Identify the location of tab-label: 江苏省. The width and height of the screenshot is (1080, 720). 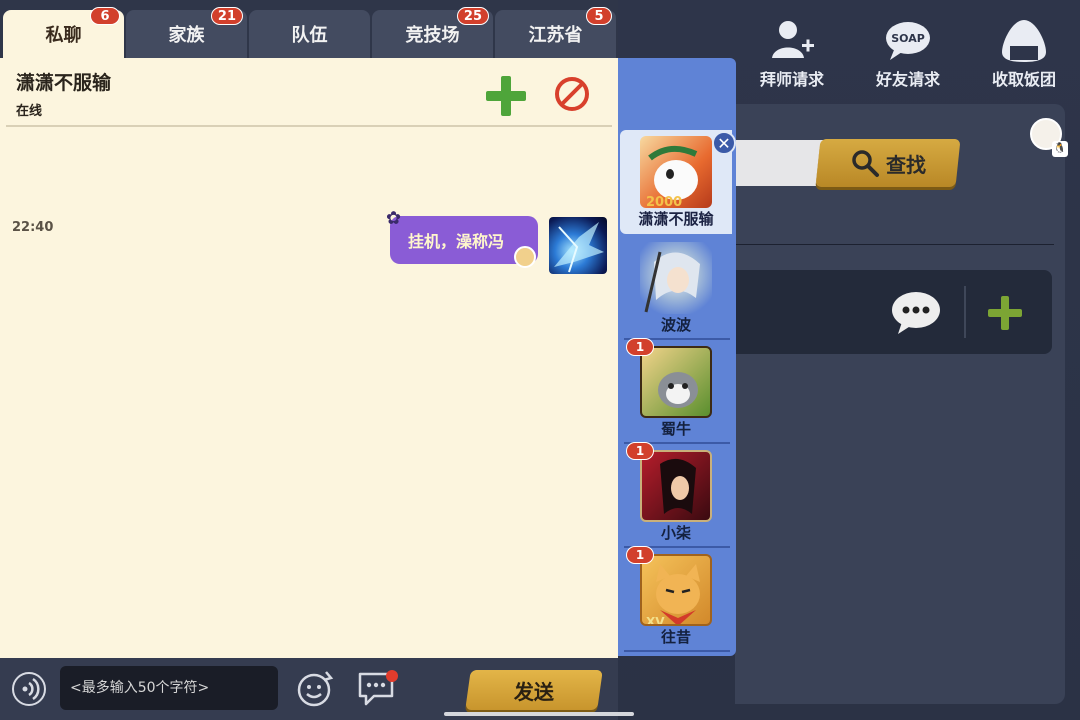
(555, 35).